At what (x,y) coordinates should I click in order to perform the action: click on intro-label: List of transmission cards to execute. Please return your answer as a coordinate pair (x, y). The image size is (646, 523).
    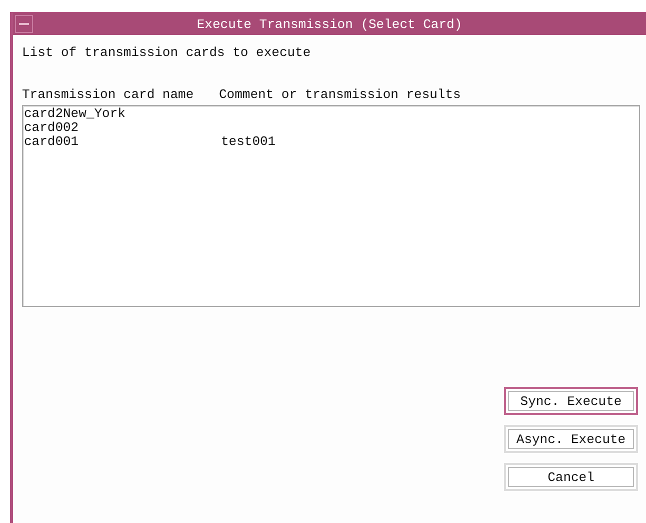
    Looking at the image, I should click on (167, 53).